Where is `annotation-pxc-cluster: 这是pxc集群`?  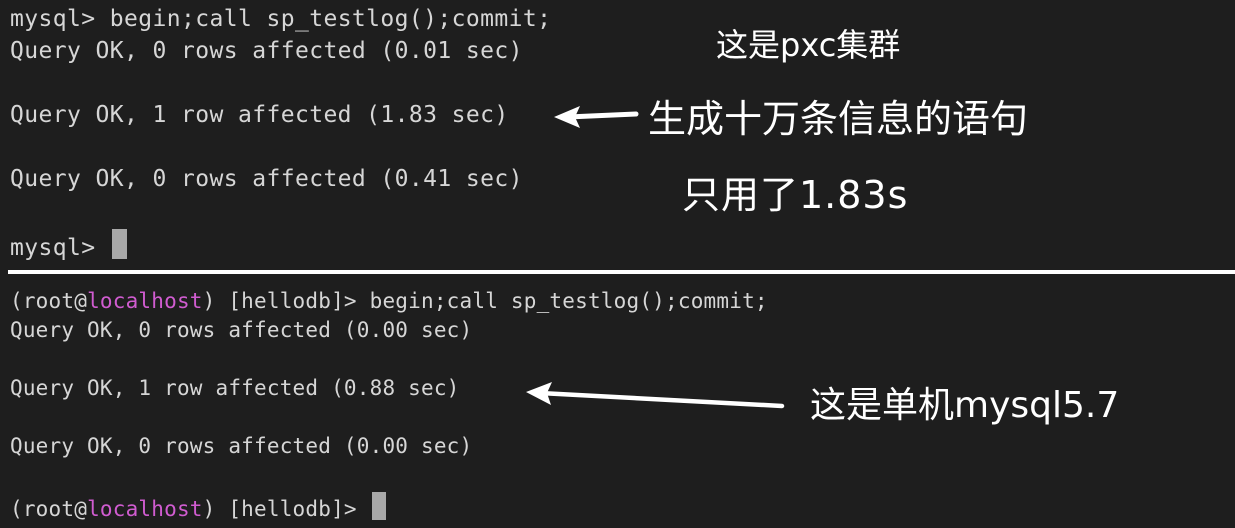 annotation-pxc-cluster: 这是pxc集群 is located at coordinates (808, 45).